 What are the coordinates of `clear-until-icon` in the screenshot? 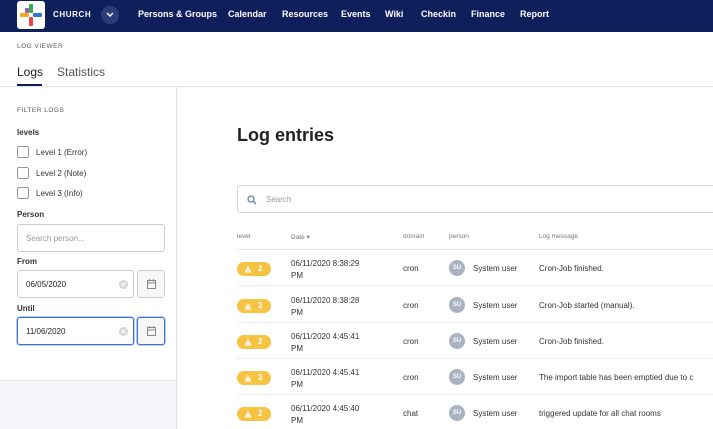 It's located at (123, 331).